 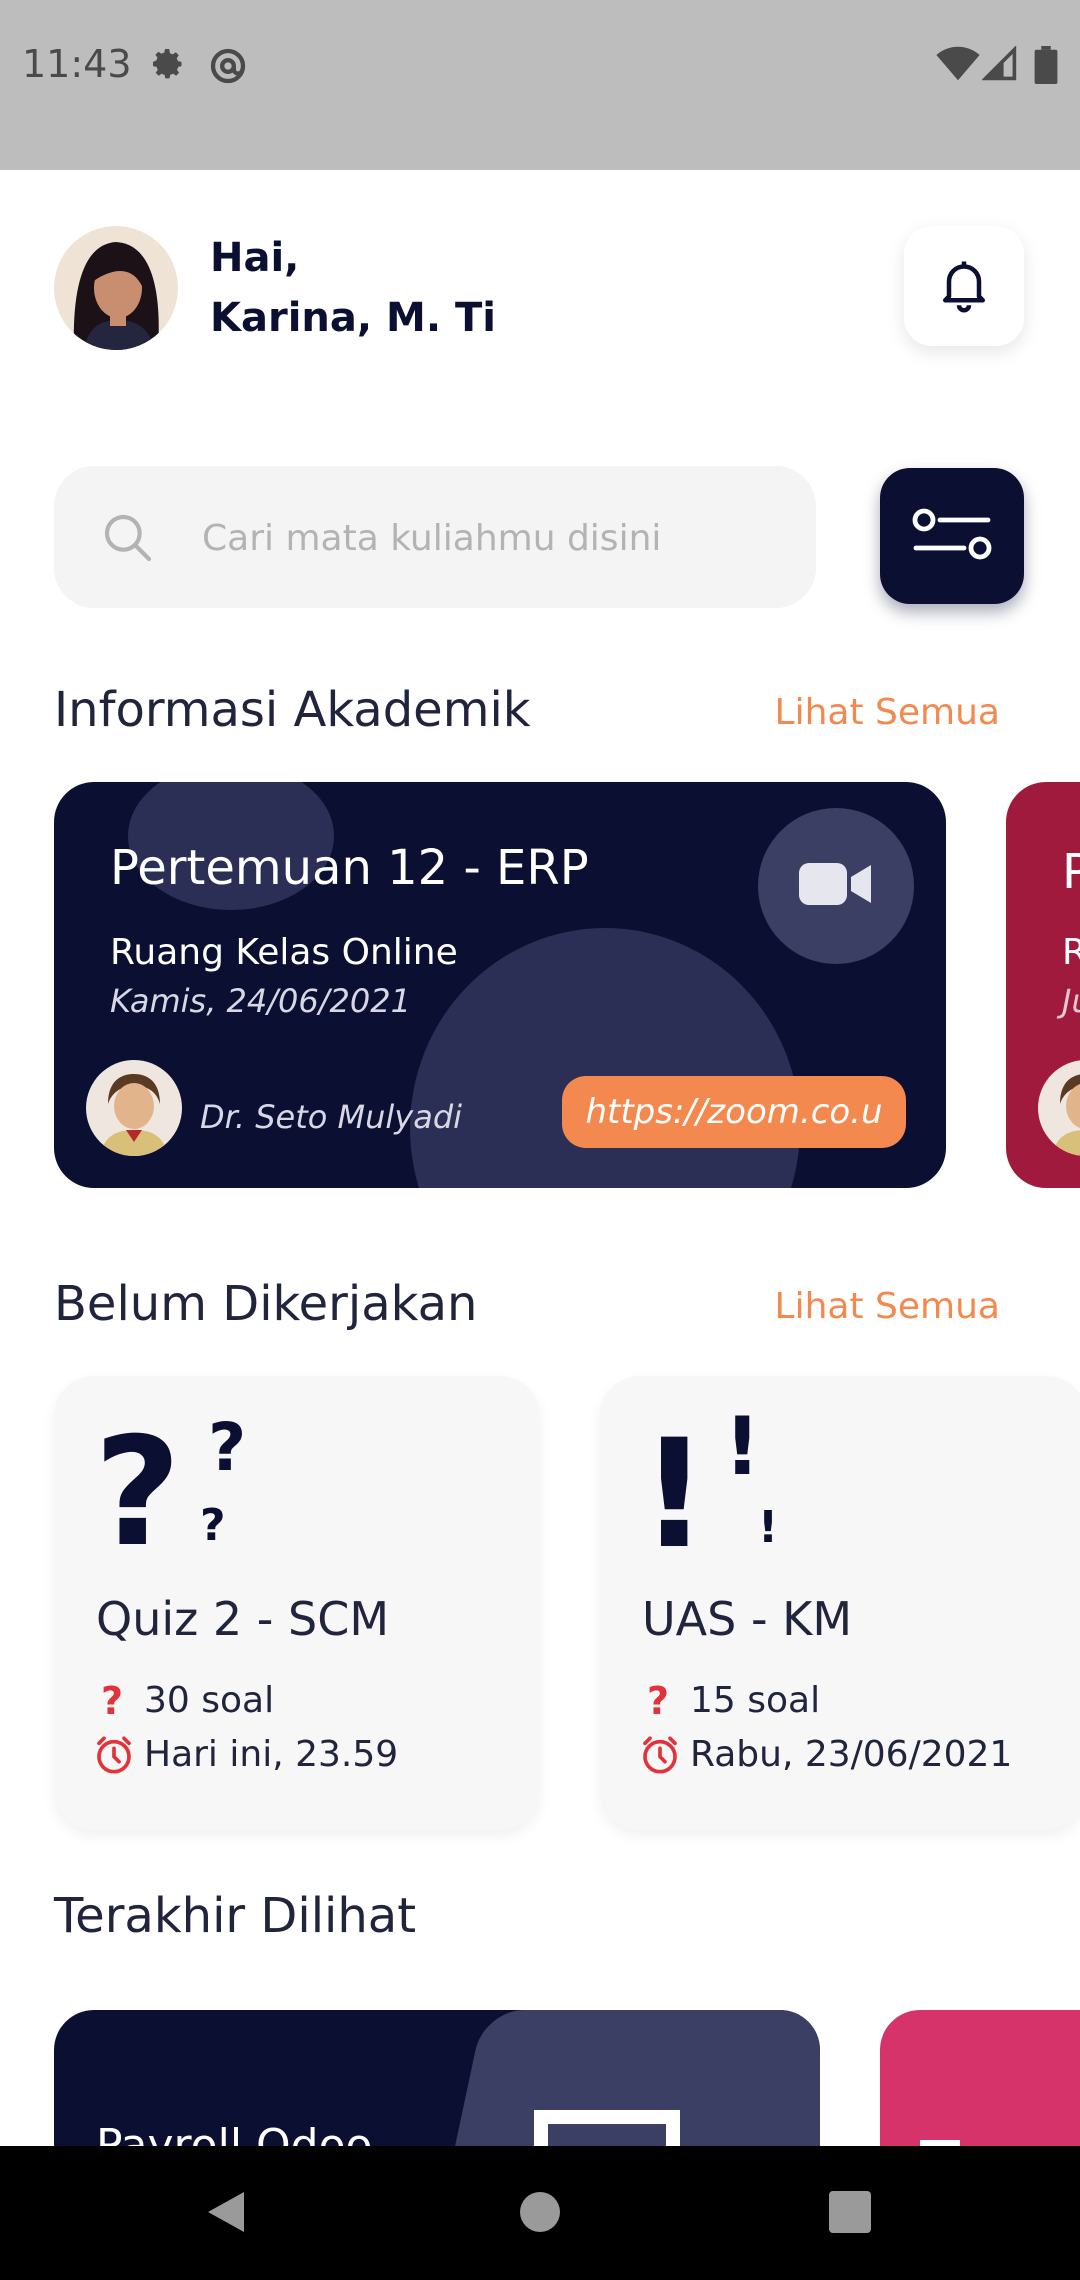 What do you see at coordinates (605, 1058) in the screenshot?
I see `card-decoration` at bounding box center [605, 1058].